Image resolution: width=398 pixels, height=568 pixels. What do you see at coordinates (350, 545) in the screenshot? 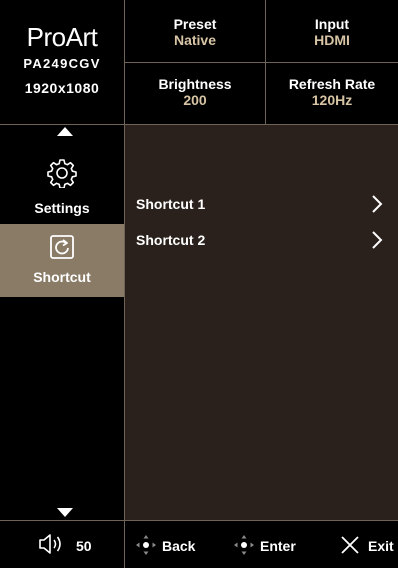
I see `close-icon` at bounding box center [350, 545].